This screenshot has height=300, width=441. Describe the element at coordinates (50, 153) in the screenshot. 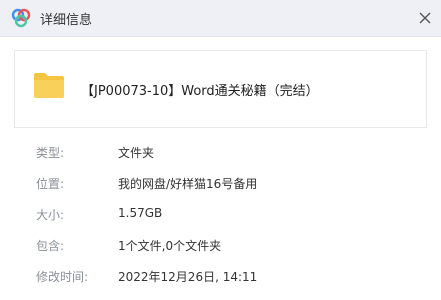

I see `detail-label-type: 类型:` at that location.